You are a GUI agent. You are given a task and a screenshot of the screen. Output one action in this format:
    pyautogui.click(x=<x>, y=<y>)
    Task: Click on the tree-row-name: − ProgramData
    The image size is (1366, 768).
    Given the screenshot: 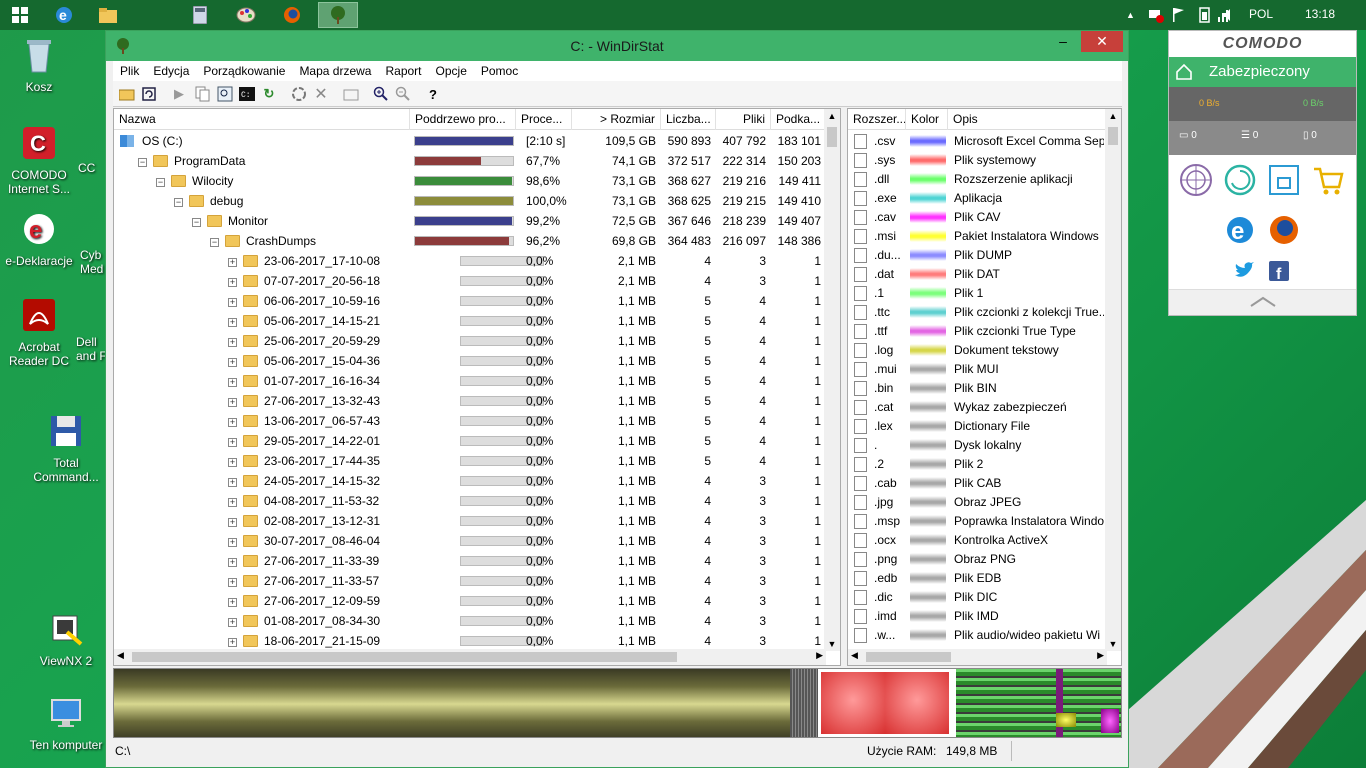 What is the action you would take?
    pyautogui.click(x=274, y=161)
    